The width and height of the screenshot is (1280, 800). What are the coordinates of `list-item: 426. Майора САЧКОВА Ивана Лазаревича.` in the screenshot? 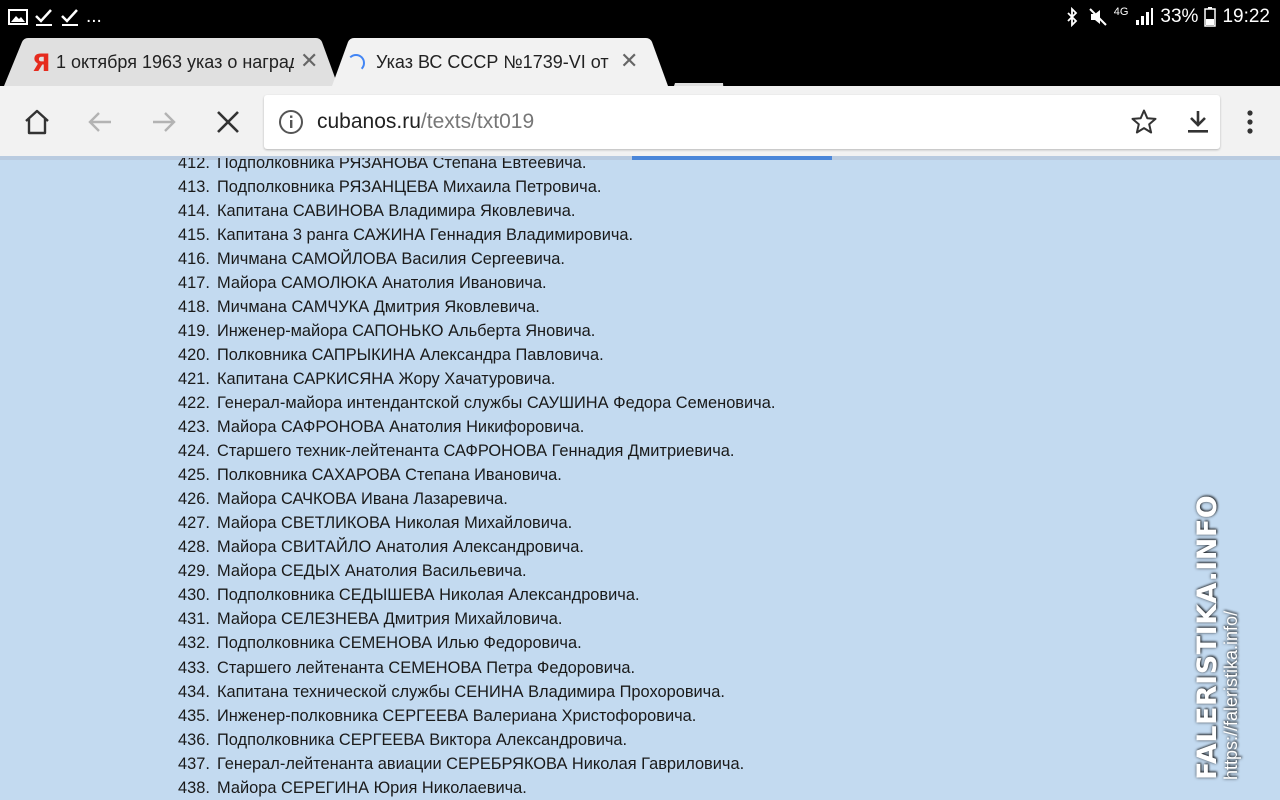 It's located at (476, 500).